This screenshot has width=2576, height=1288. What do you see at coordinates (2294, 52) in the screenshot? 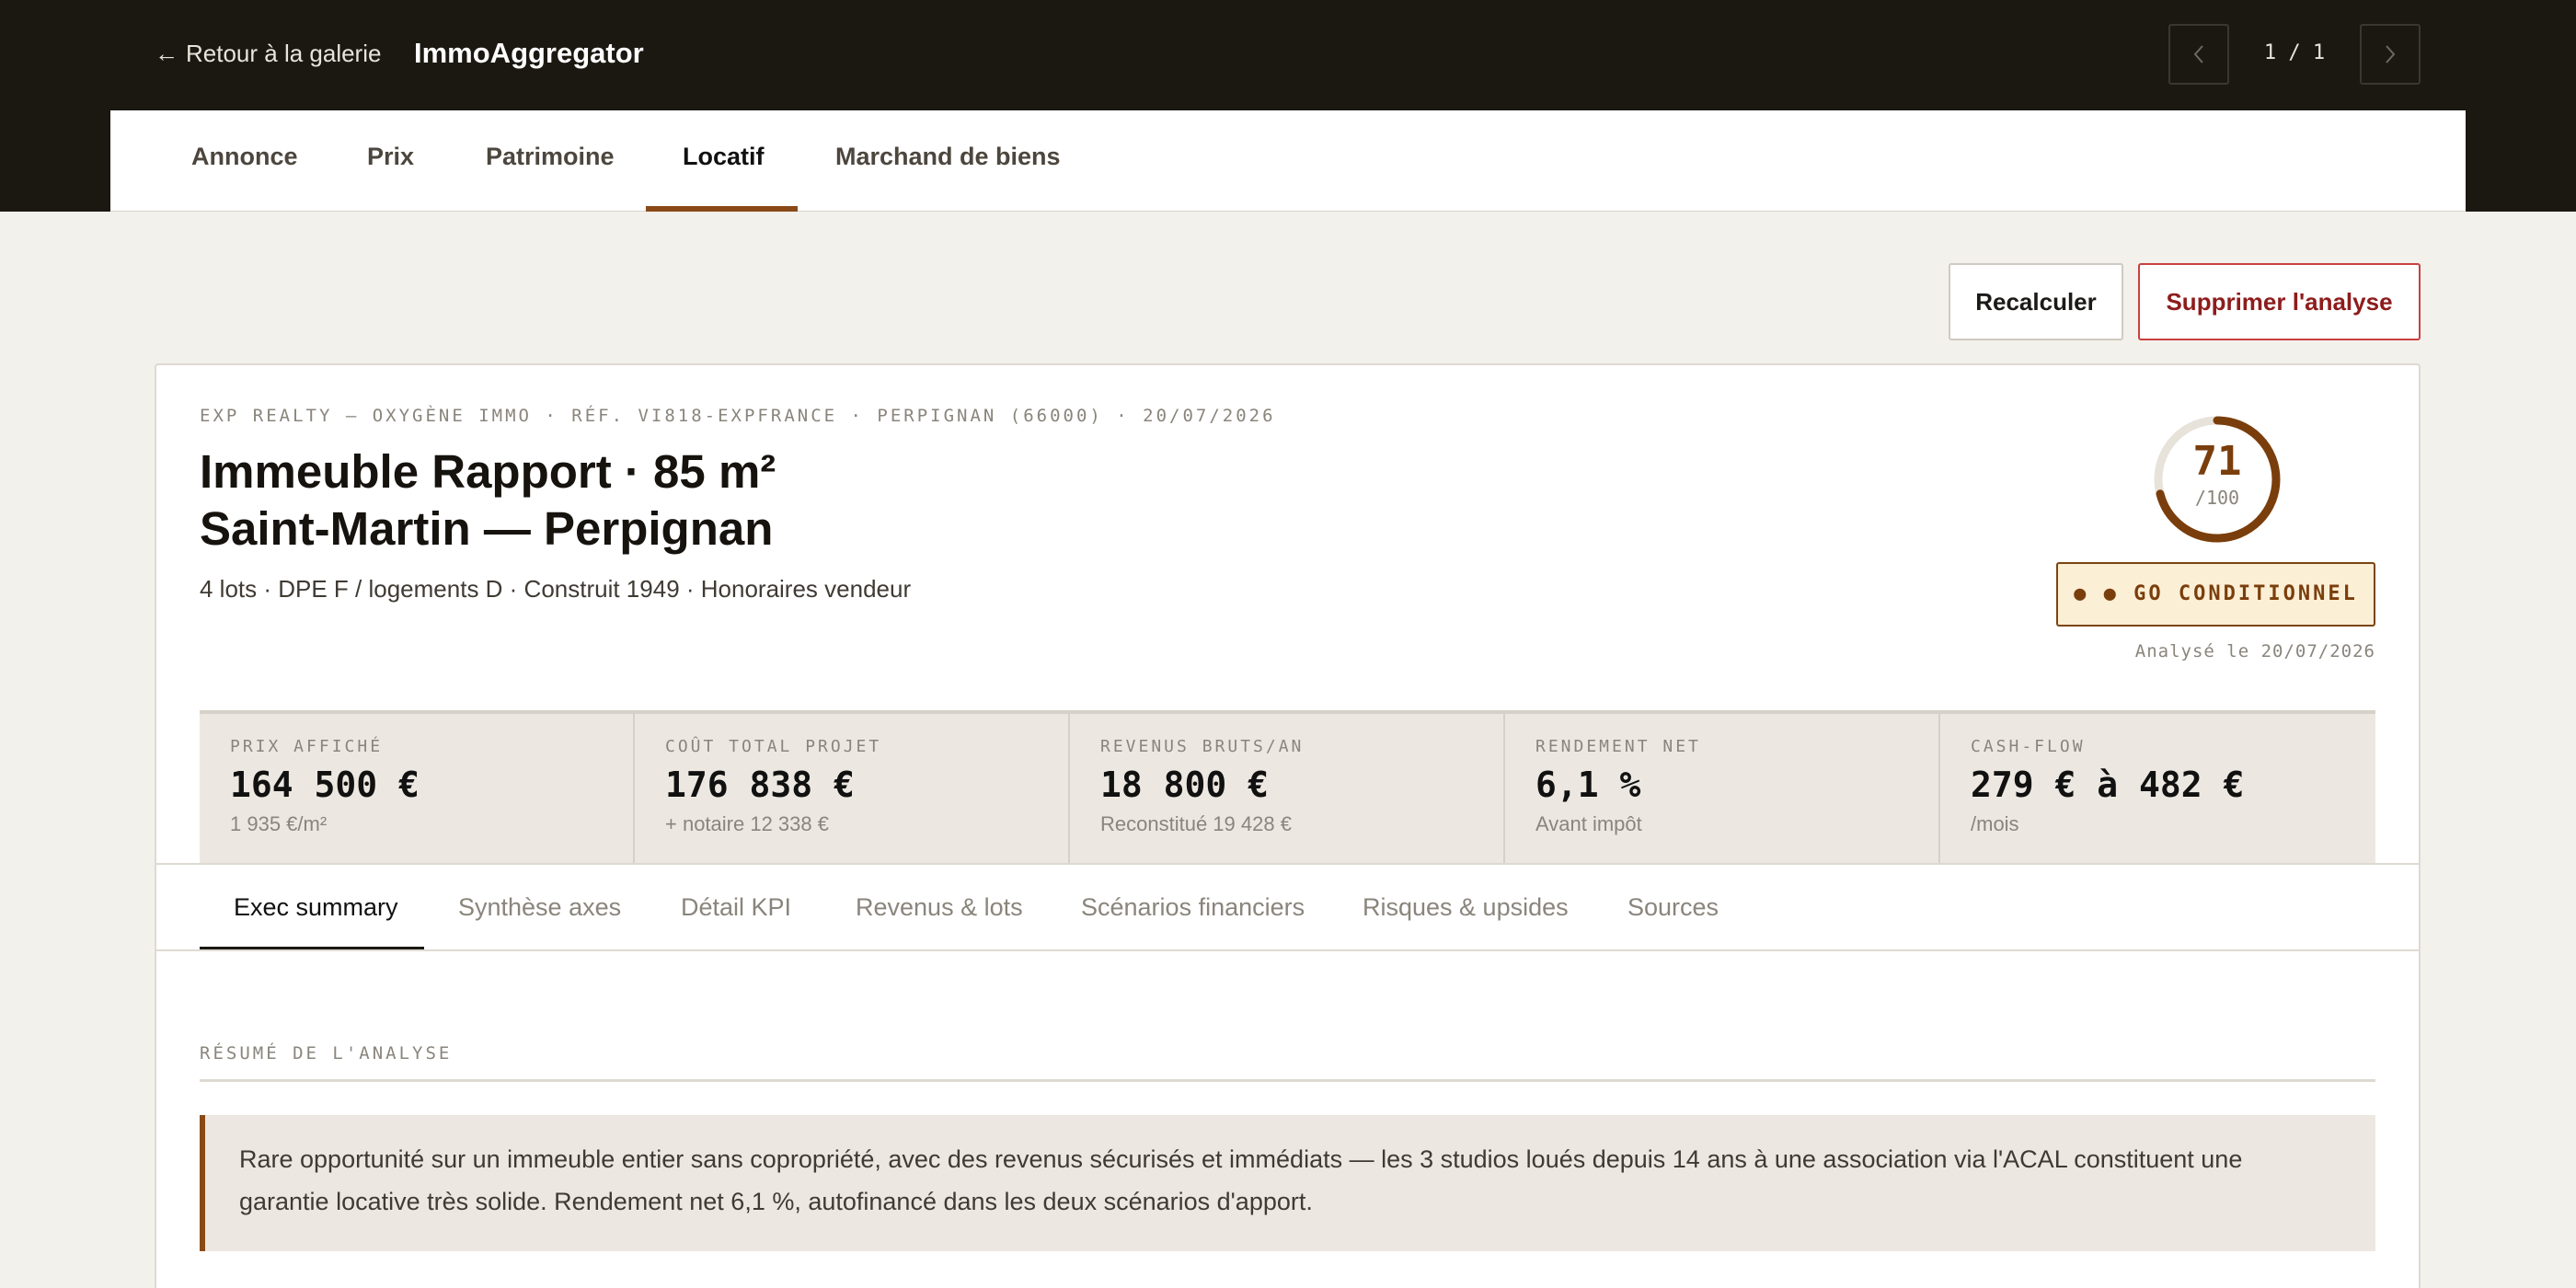
I see `pager-indicator: 1 / 1` at bounding box center [2294, 52].